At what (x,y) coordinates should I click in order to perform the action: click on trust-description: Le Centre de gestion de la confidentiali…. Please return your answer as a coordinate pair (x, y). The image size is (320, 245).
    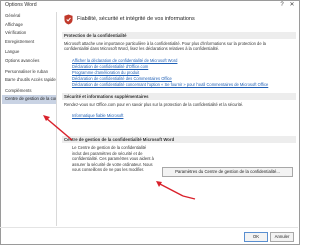
    Looking at the image, I should click on (113, 158).